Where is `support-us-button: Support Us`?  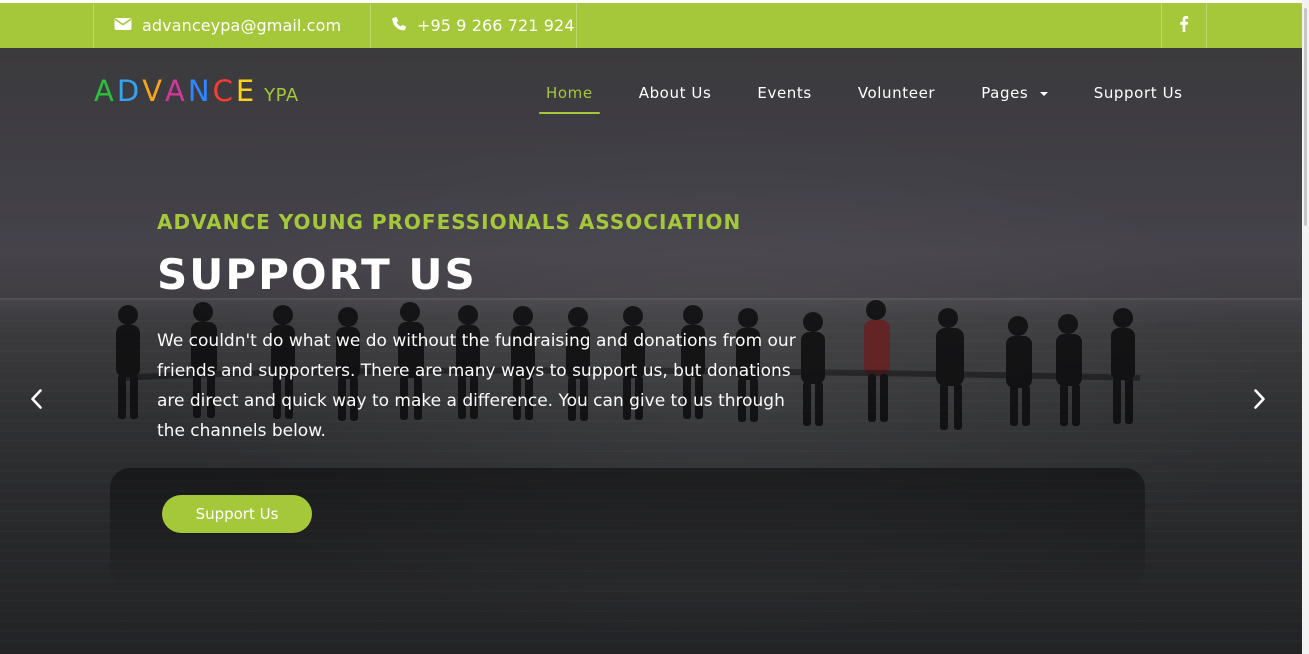
support-us-button: Support Us is located at coordinates (237, 514).